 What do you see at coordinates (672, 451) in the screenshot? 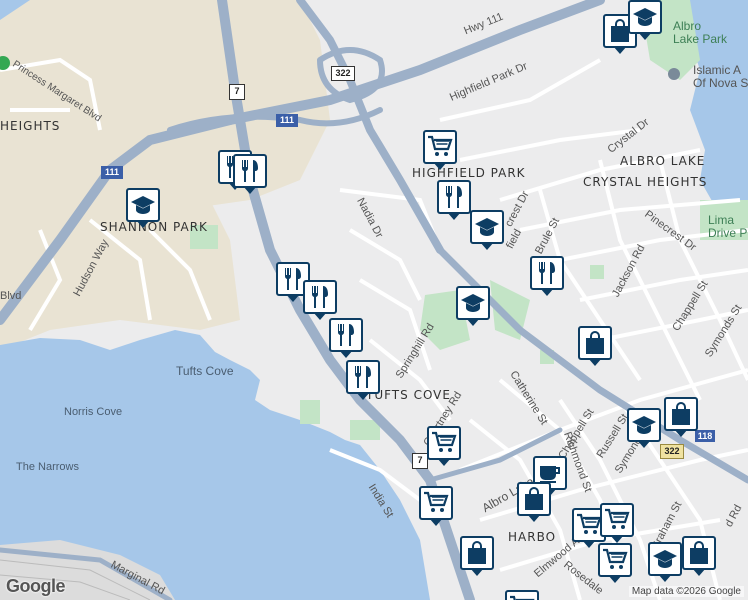
I see `route-shield-322-bottom: 322` at bounding box center [672, 451].